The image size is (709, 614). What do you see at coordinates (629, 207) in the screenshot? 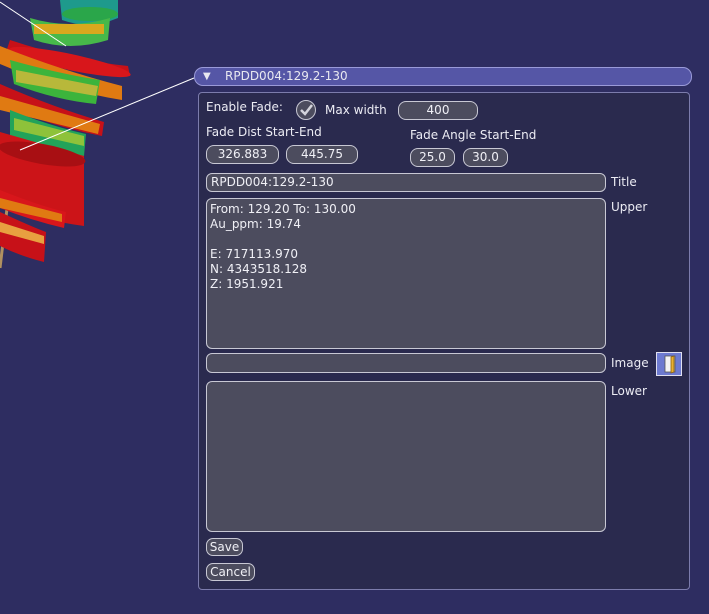
I see `upper-label: Upper` at bounding box center [629, 207].